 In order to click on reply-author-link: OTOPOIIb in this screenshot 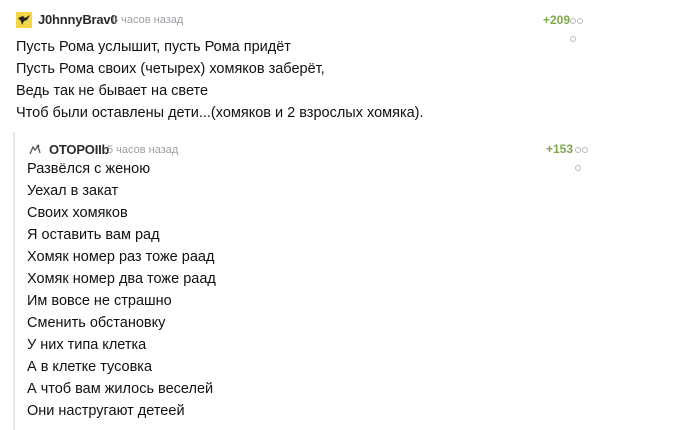, I will do `click(79, 149)`.